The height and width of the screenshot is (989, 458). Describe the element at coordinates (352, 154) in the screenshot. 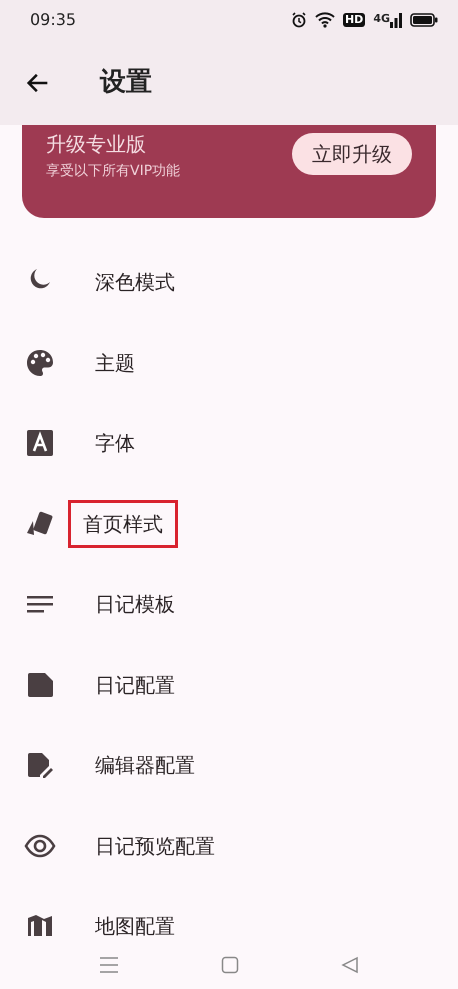

I see `upgrade-button: 立即升级` at that location.